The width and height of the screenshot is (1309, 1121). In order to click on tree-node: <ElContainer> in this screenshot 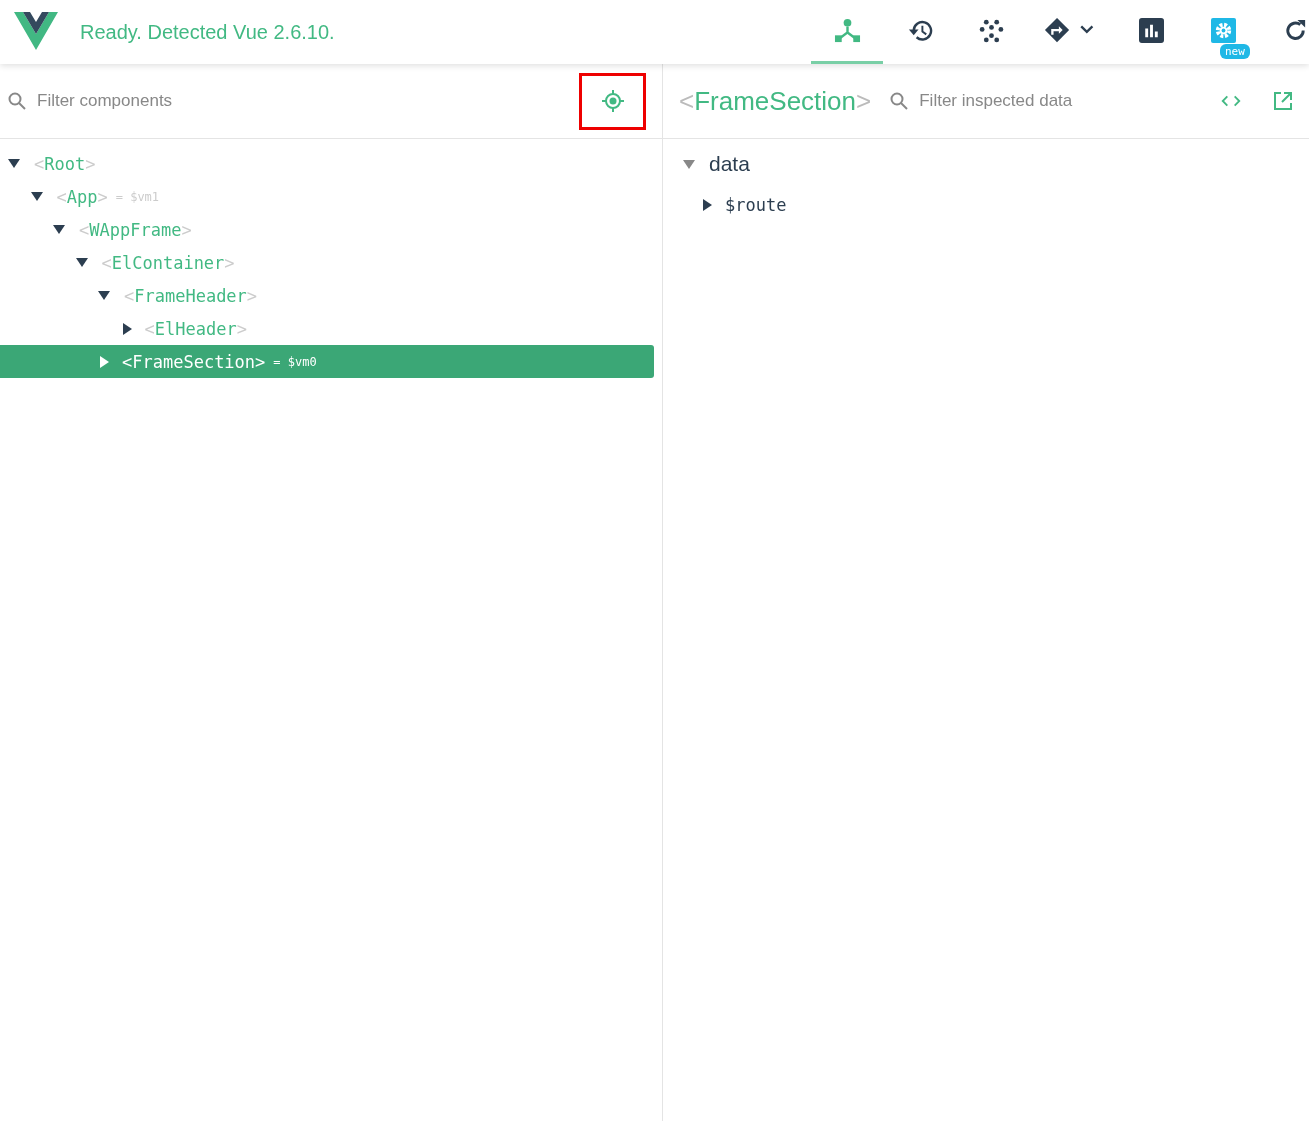, I will do `click(327, 262)`.